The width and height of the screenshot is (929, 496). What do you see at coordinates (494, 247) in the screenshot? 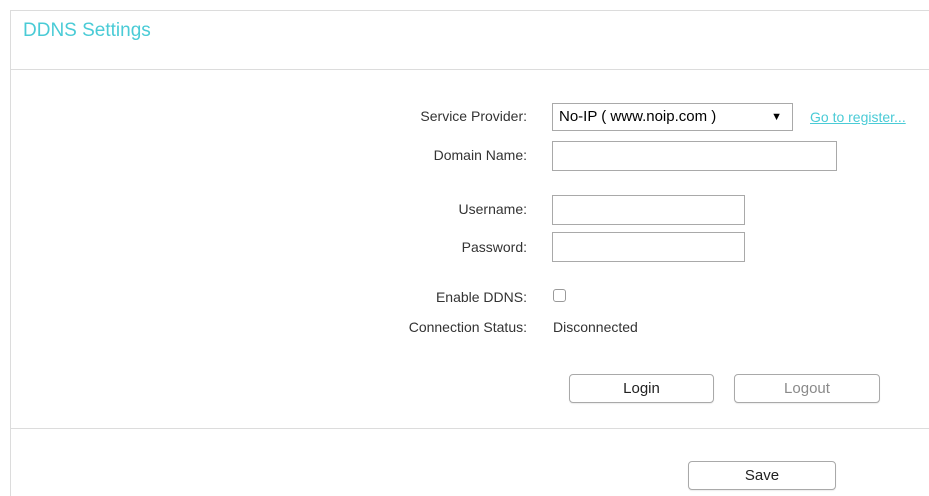
I see `password-label: Password:` at bounding box center [494, 247].